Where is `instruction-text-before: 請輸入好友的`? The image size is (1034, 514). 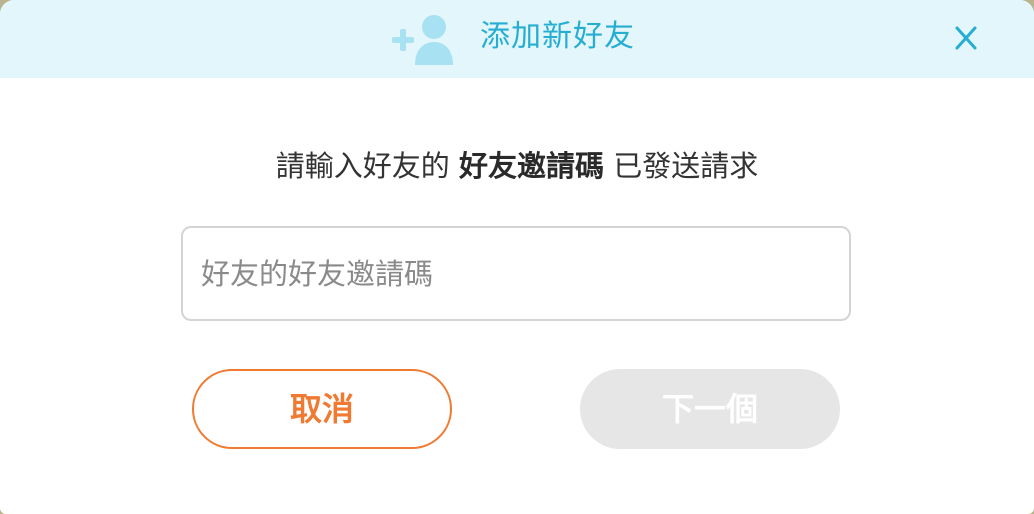
instruction-text-before: 請輸入好友的 is located at coordinates (367, 166).